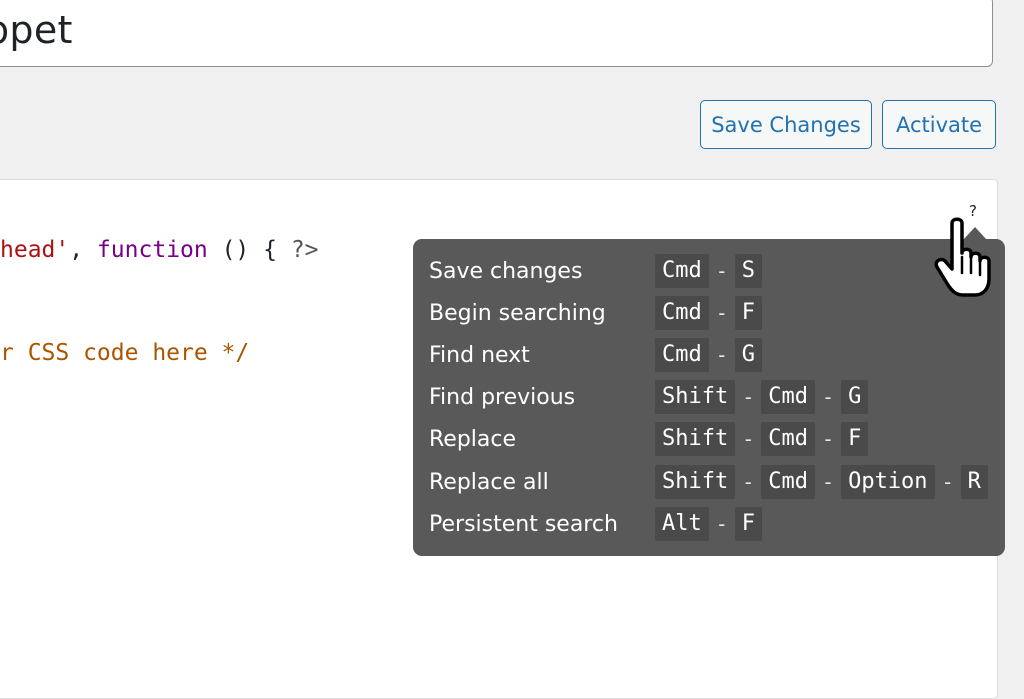  I want to click on shortcut-label: Replace, so click(473, 439).